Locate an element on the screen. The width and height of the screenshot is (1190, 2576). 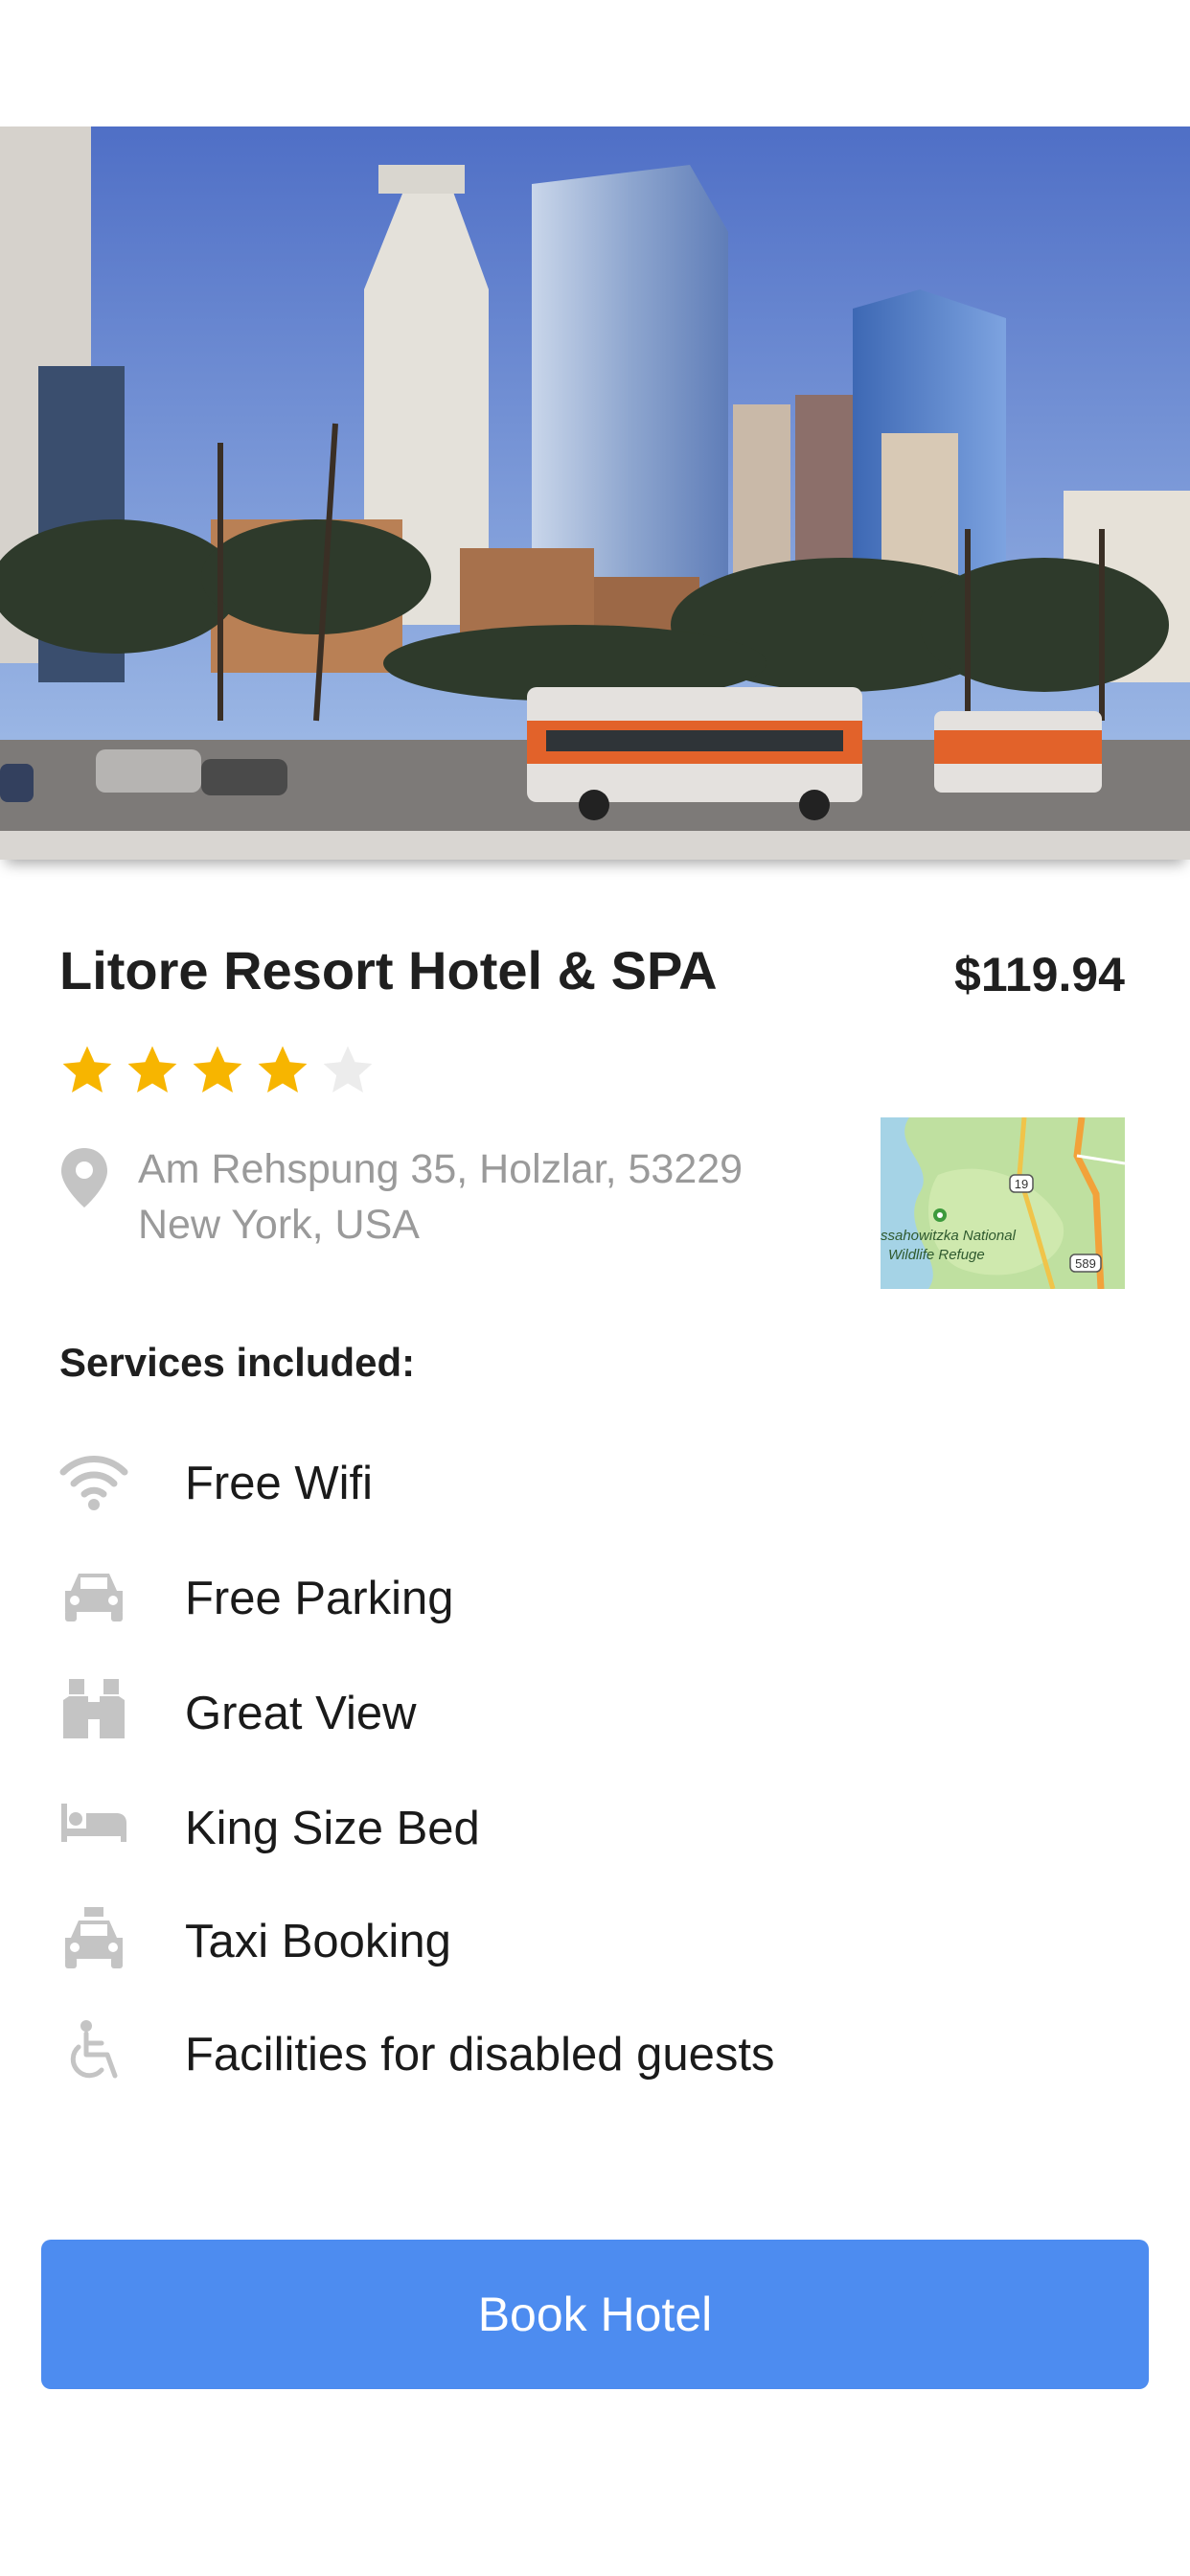
services-title: Services included: is located at coordinates (238, 1362).